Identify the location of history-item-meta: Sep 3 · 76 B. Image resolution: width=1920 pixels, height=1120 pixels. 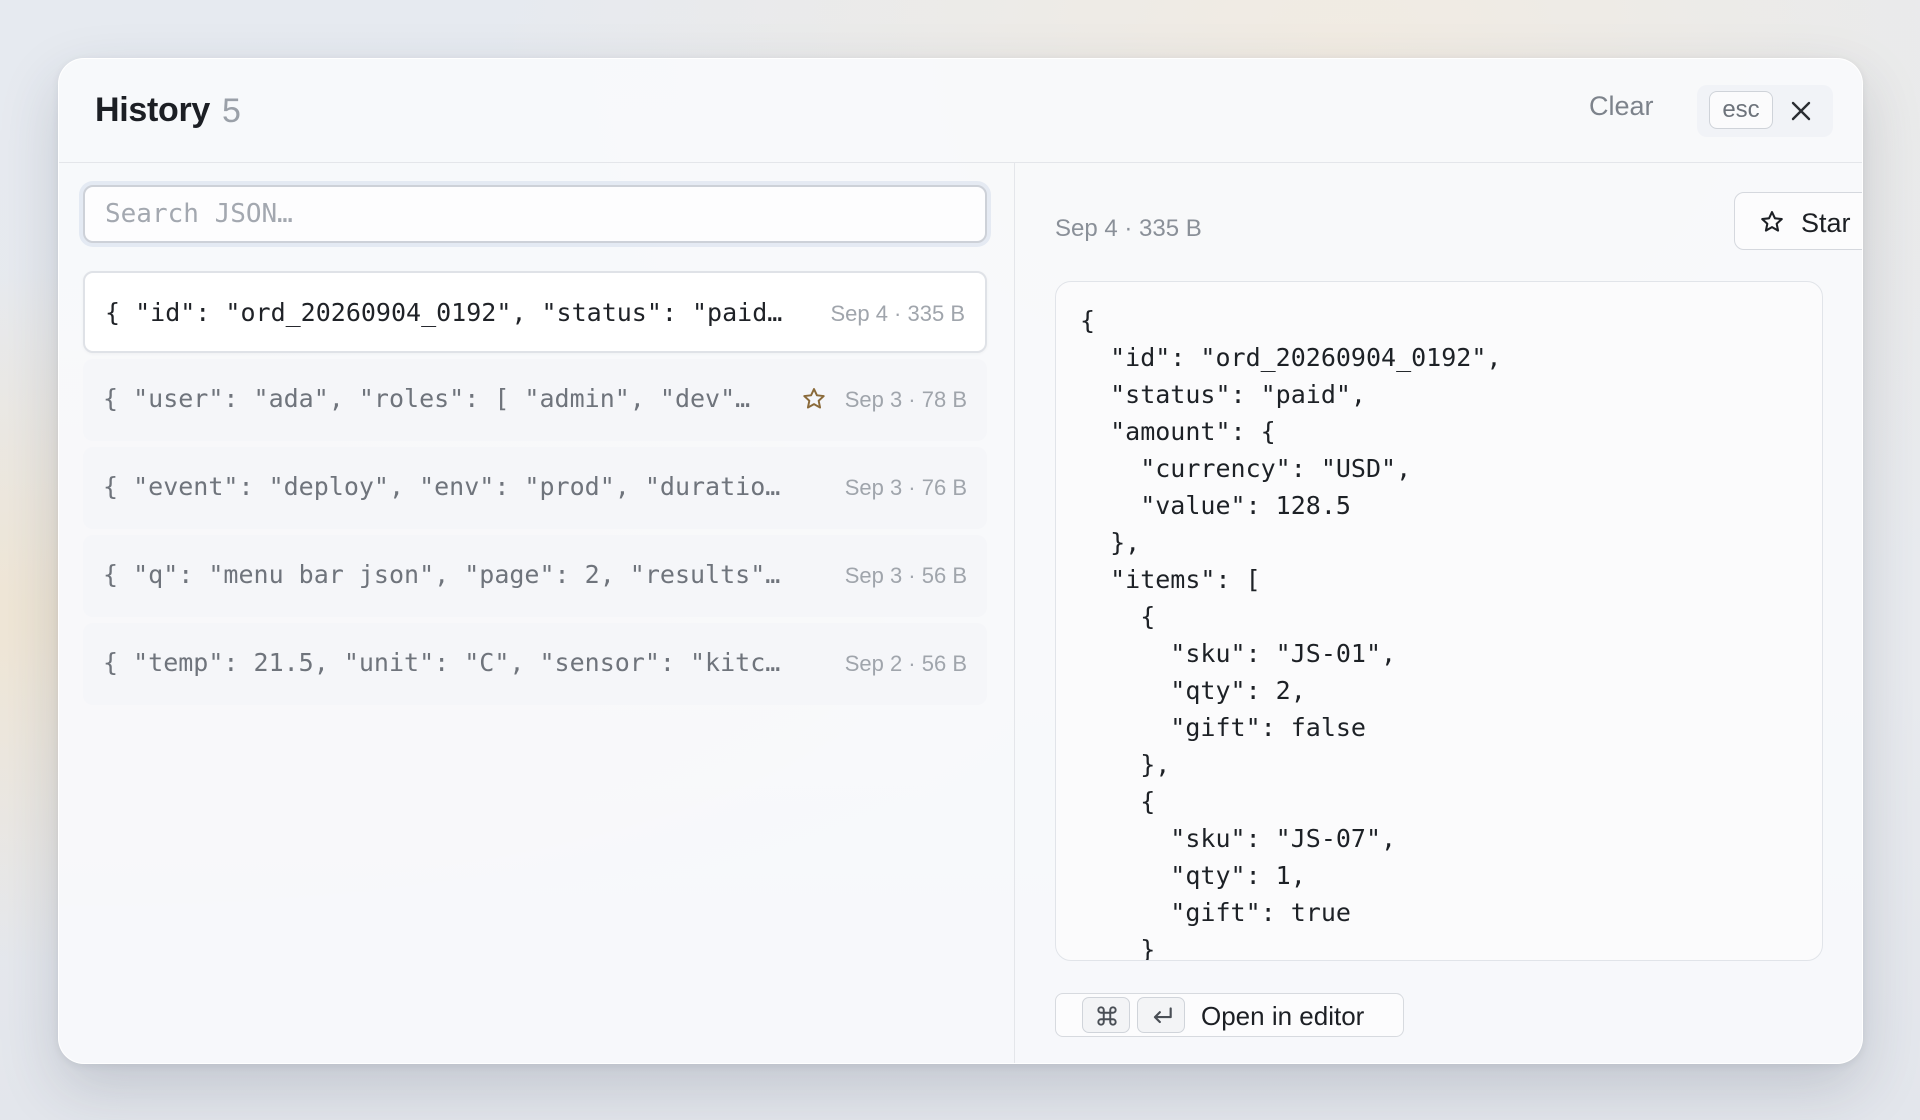
(905, 487).